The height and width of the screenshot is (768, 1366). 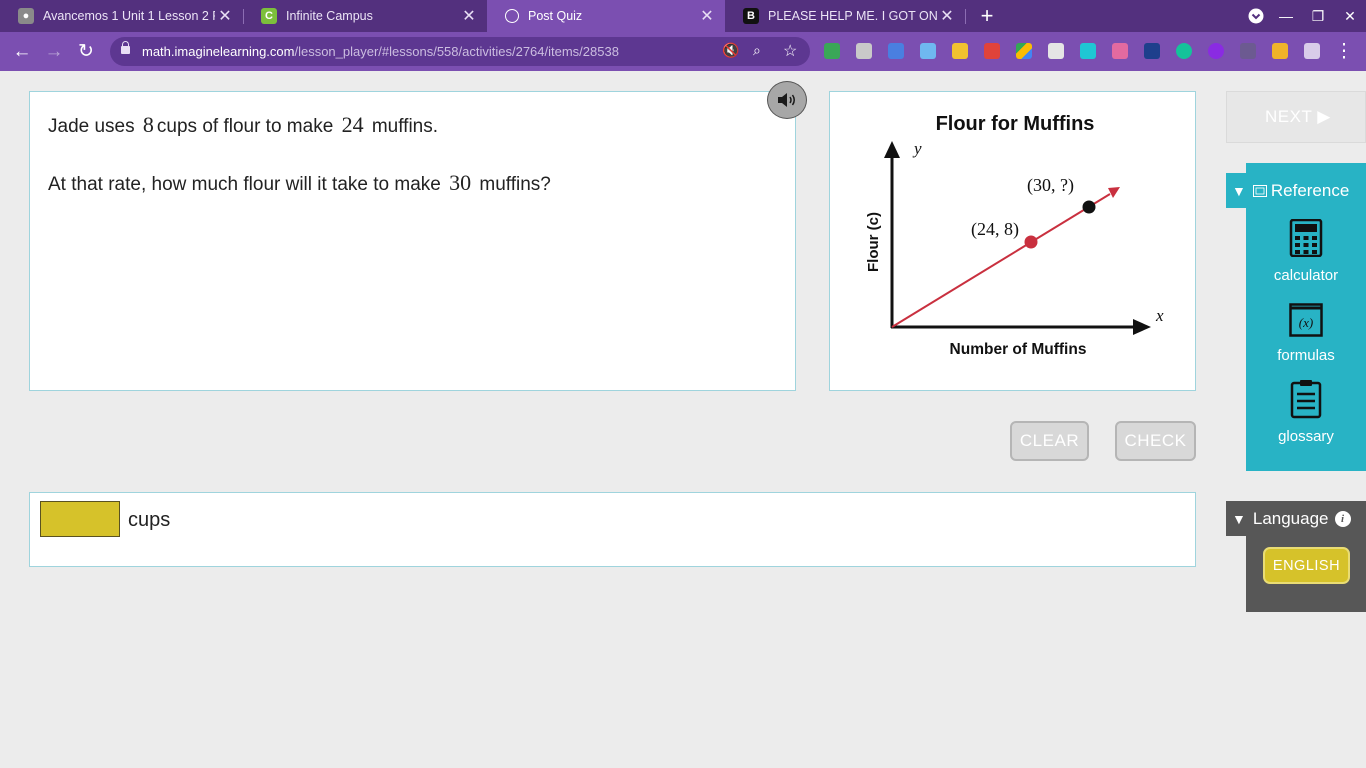 I want to click on point-24-8-label: (24, 8), so click(x=995, y=229).